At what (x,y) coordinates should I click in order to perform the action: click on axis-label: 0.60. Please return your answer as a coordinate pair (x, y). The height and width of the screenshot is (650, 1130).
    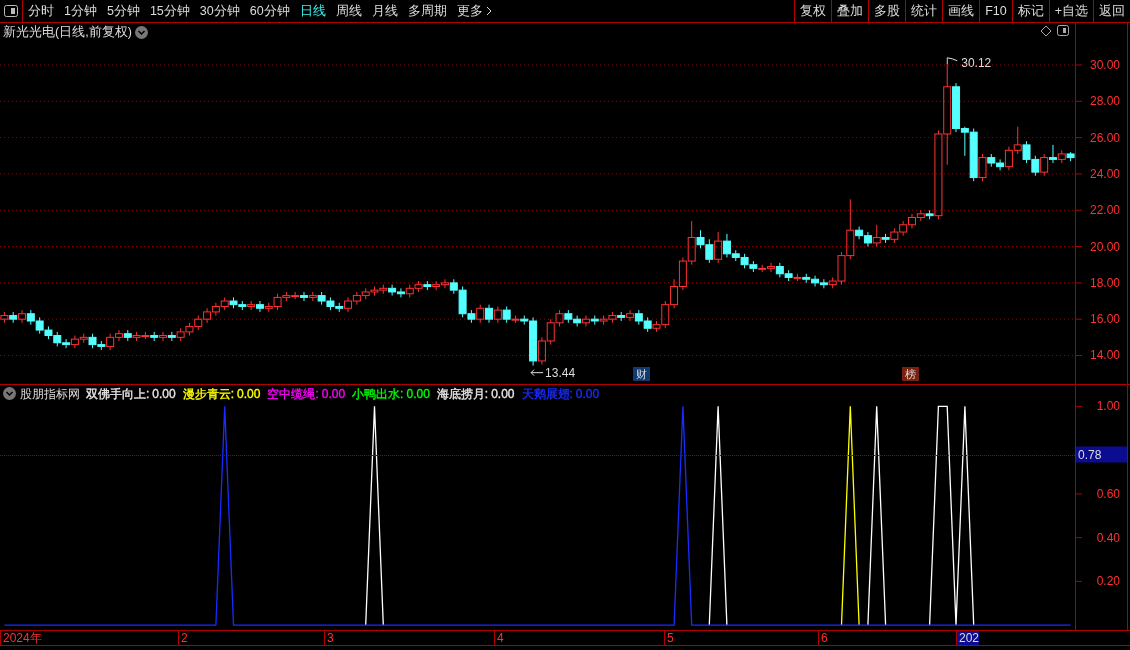
    Looking at the image, I should click on (1108, 493).